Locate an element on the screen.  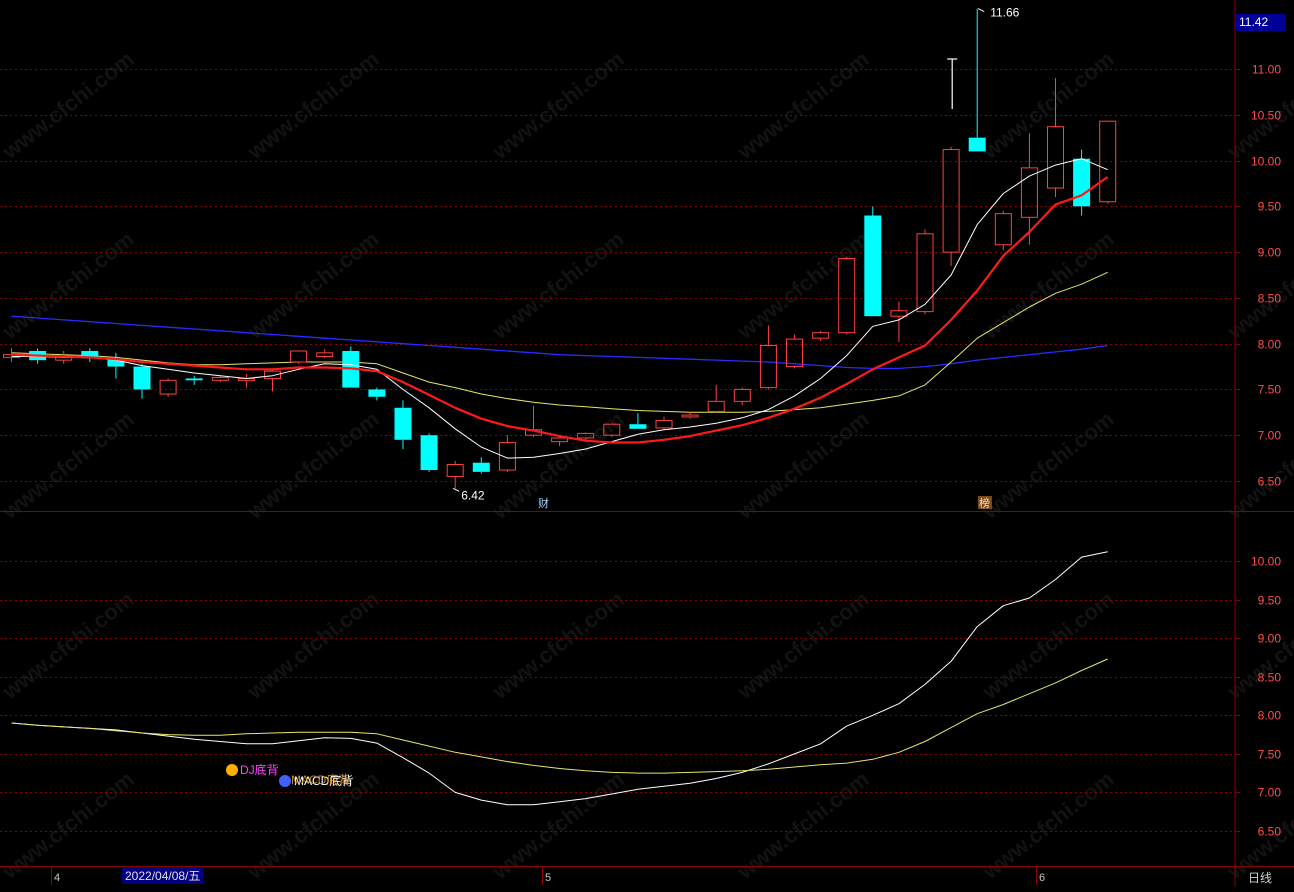
main-y-tick-label: 7.50 is located at coordinates (1270, 390).